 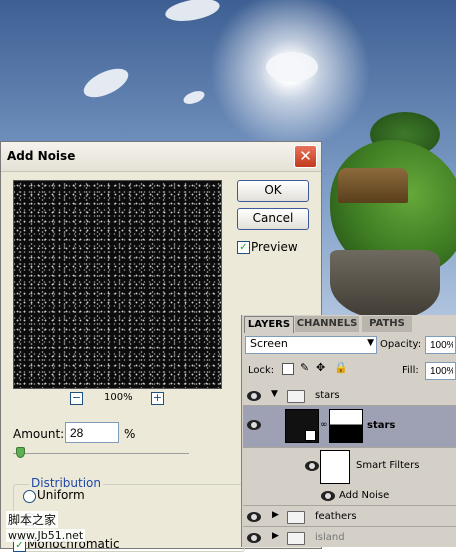 What do you see at coordinates (370, 343) in the screenshot?
I see `chevron-down-icon: ▼` at bounding box center [370, 343].